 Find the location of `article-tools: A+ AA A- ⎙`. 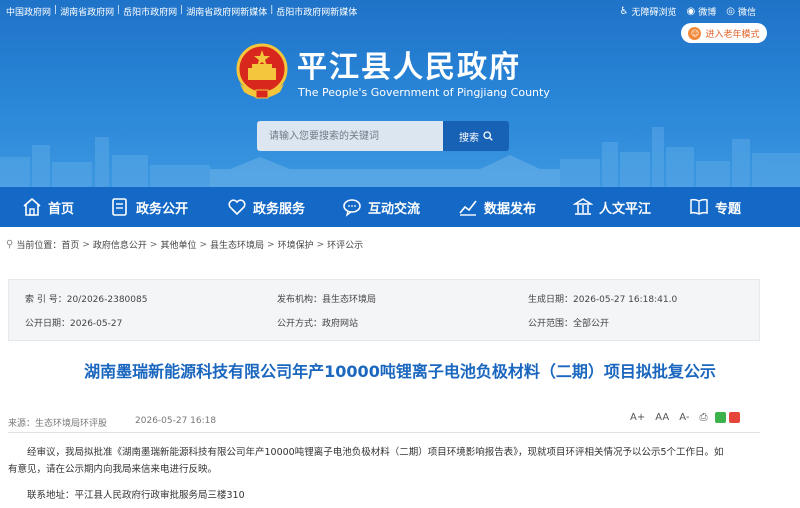

article-tools: A+ AA A- ⎙ is located at coordinates (685, 417).